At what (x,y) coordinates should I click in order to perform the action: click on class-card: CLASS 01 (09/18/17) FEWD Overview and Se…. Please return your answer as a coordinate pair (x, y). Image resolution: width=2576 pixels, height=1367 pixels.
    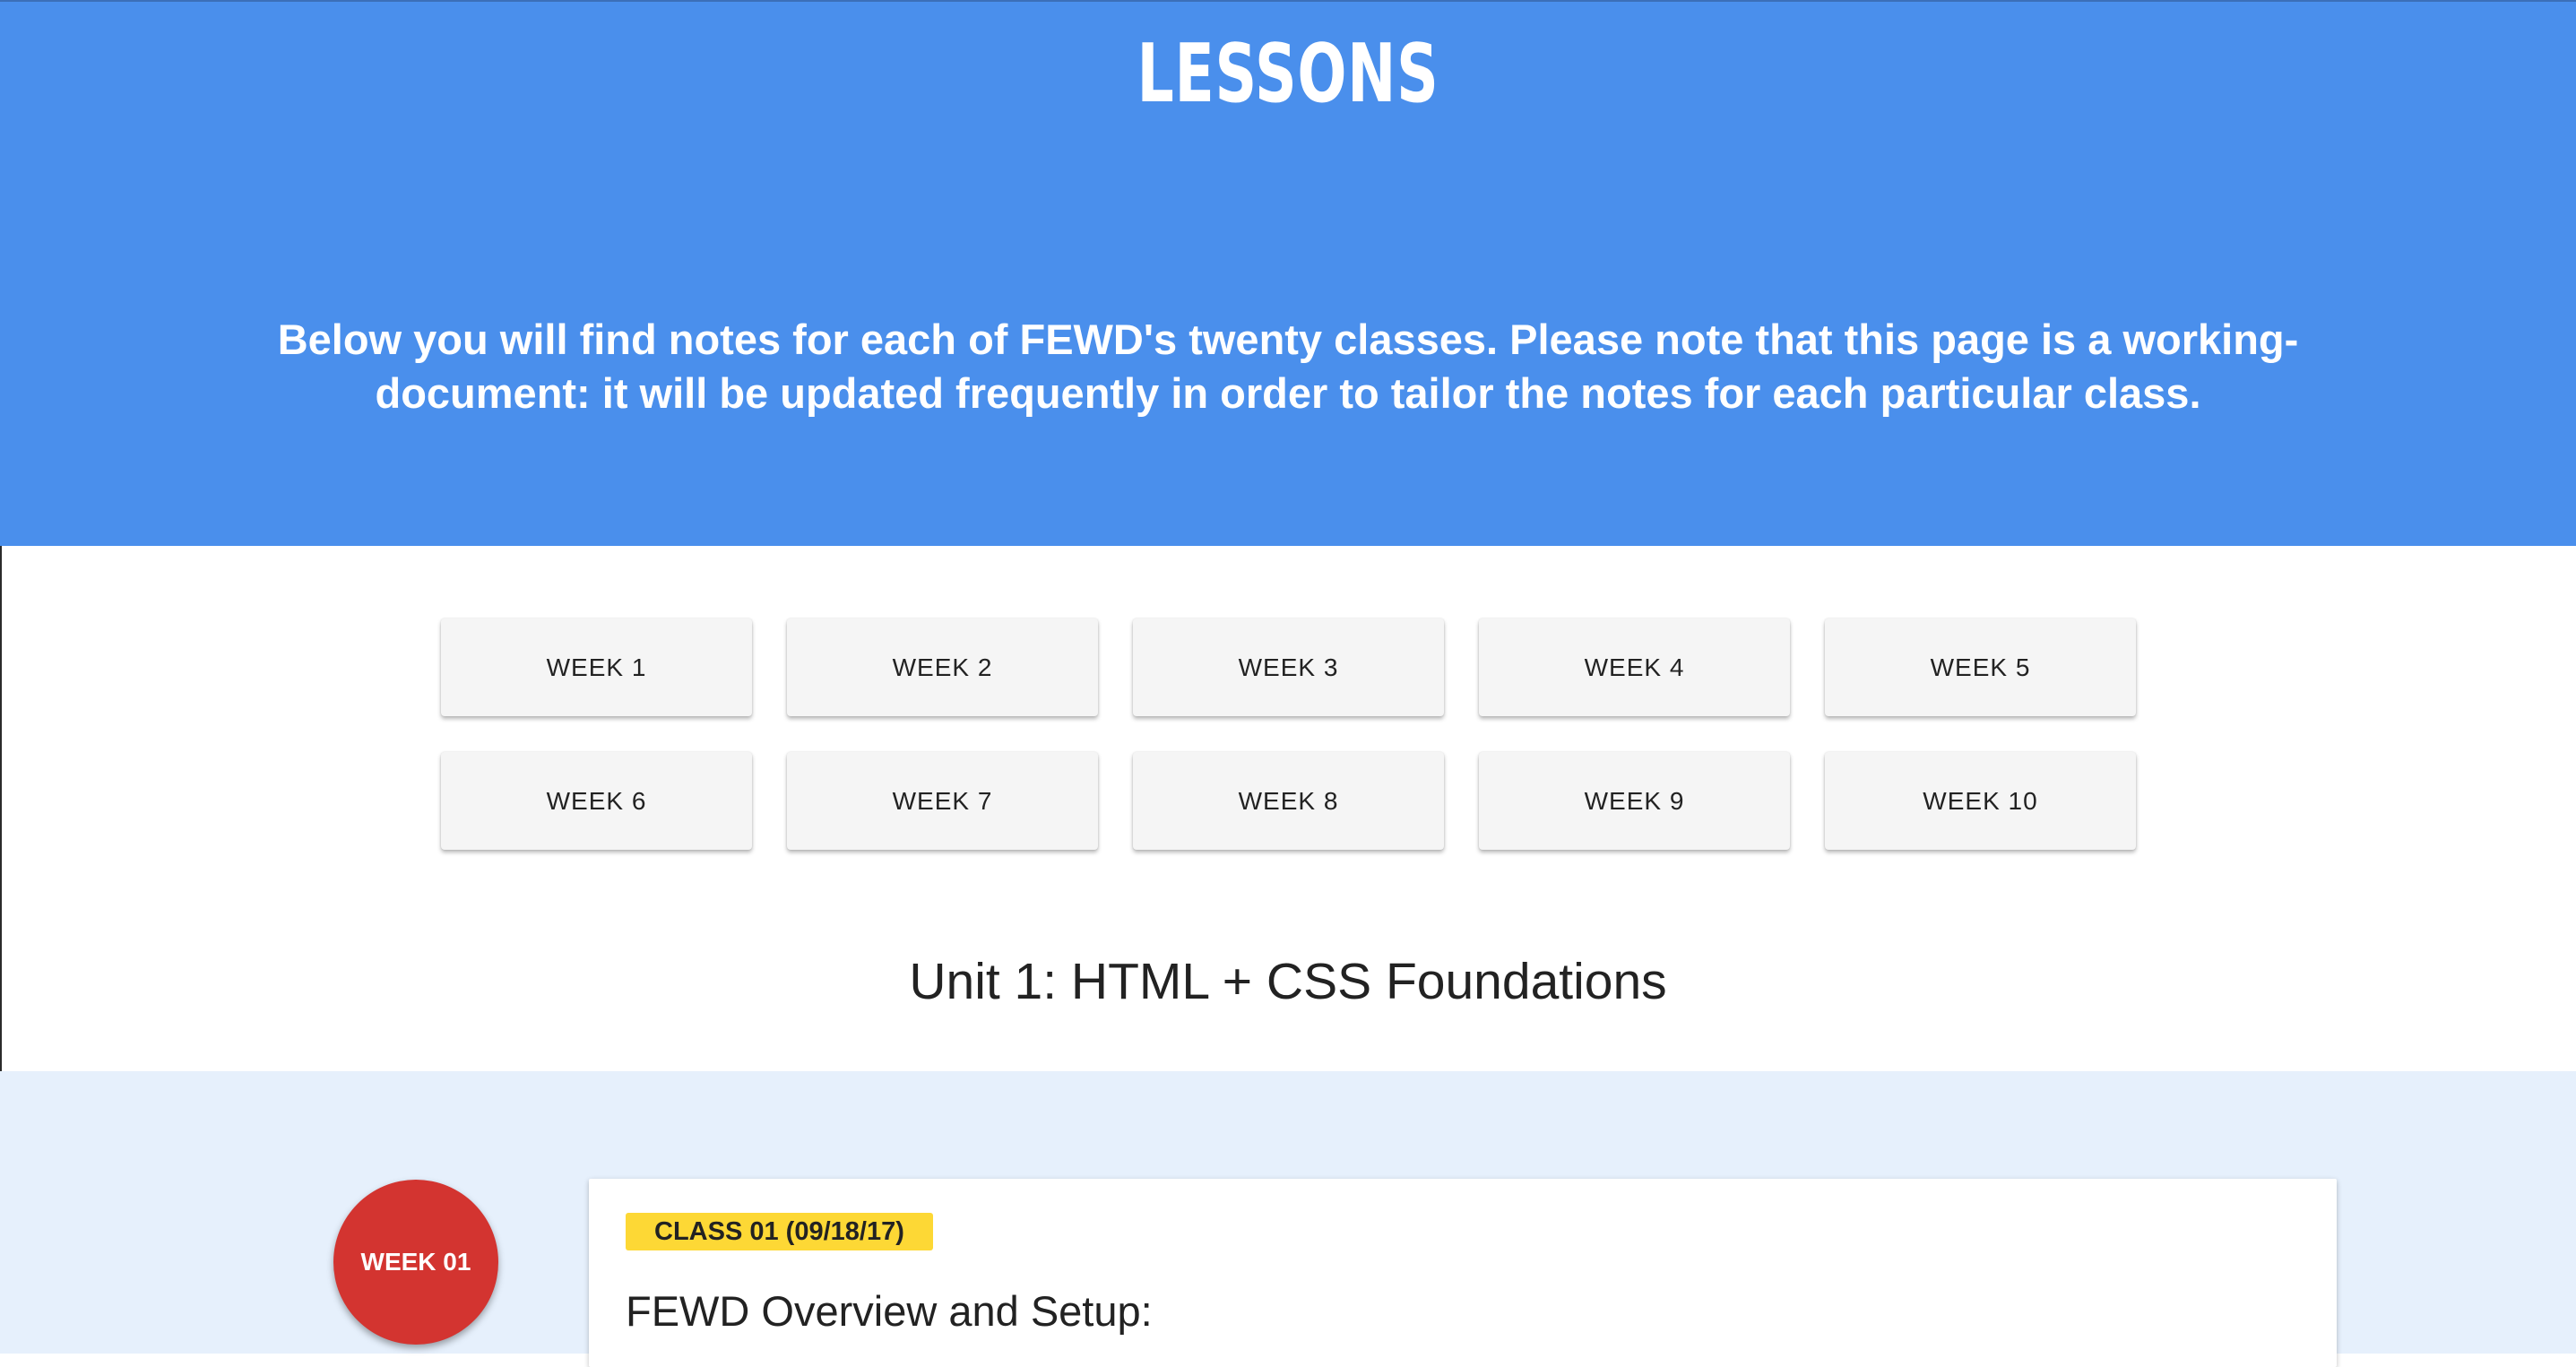
    Looking at the image, I should click on (1463, 1273).